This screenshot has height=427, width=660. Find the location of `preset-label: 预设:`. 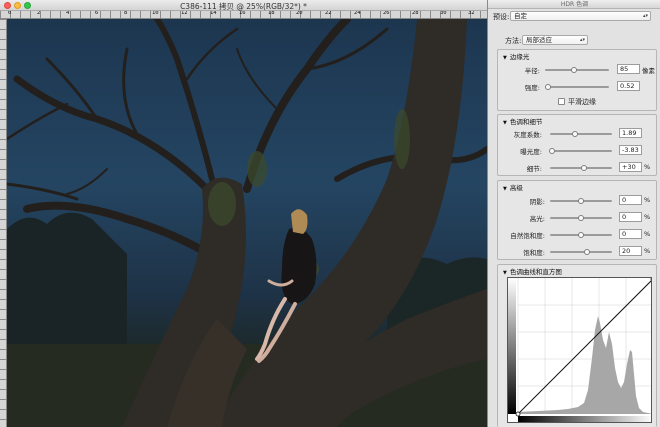

preset-label: 预设: is located at coordinates (501, 17).